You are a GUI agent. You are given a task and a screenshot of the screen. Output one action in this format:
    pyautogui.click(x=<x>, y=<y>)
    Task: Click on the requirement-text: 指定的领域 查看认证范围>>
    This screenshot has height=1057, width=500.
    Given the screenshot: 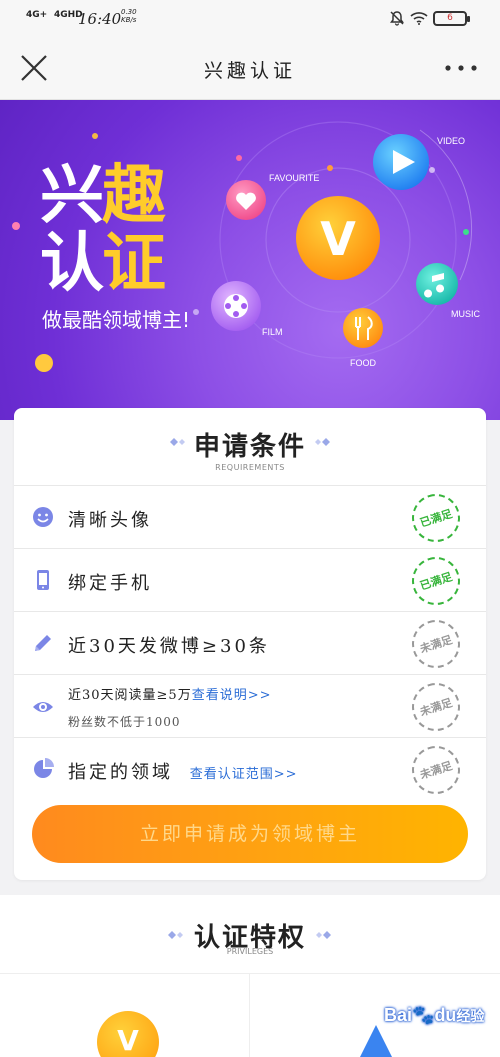 What is the action you would take?
    pyautogui.click(x=183, y=771)
    